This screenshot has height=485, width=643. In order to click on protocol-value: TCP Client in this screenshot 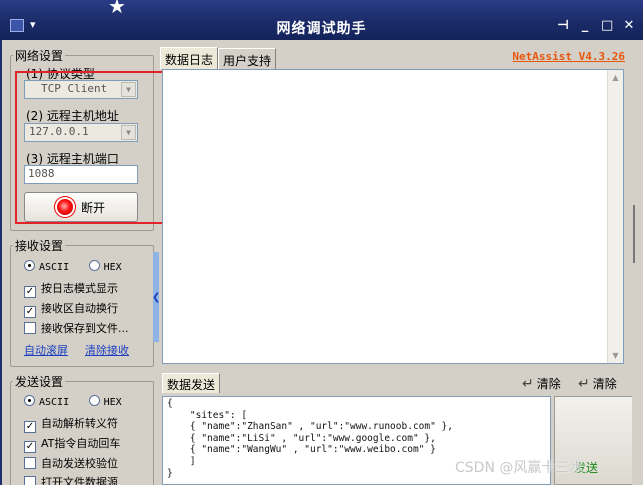, I will do `click(74, 88)`.